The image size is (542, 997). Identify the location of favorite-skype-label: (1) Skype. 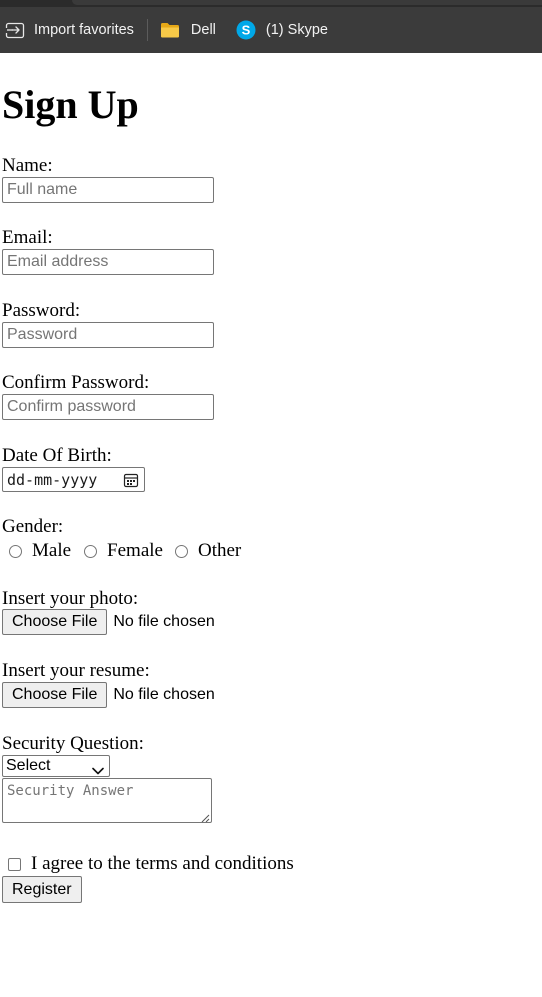
(296, 30).